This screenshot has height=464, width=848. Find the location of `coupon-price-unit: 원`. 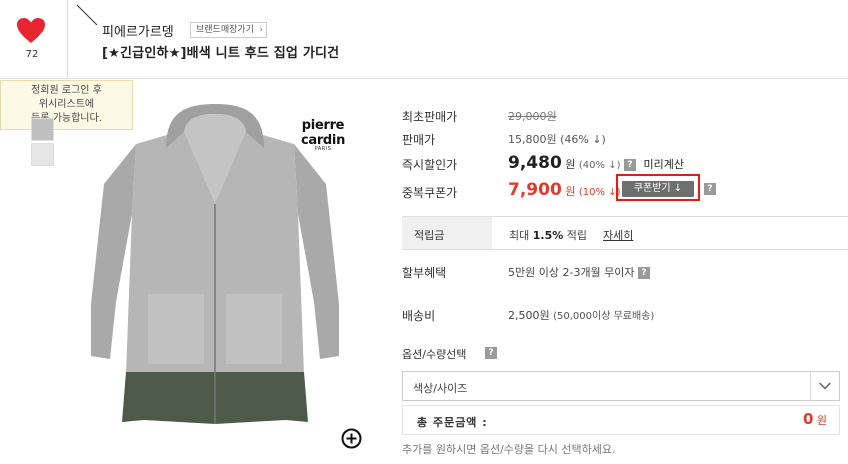

coupon-price-unit: 원 is located at coordinates (570, 191).